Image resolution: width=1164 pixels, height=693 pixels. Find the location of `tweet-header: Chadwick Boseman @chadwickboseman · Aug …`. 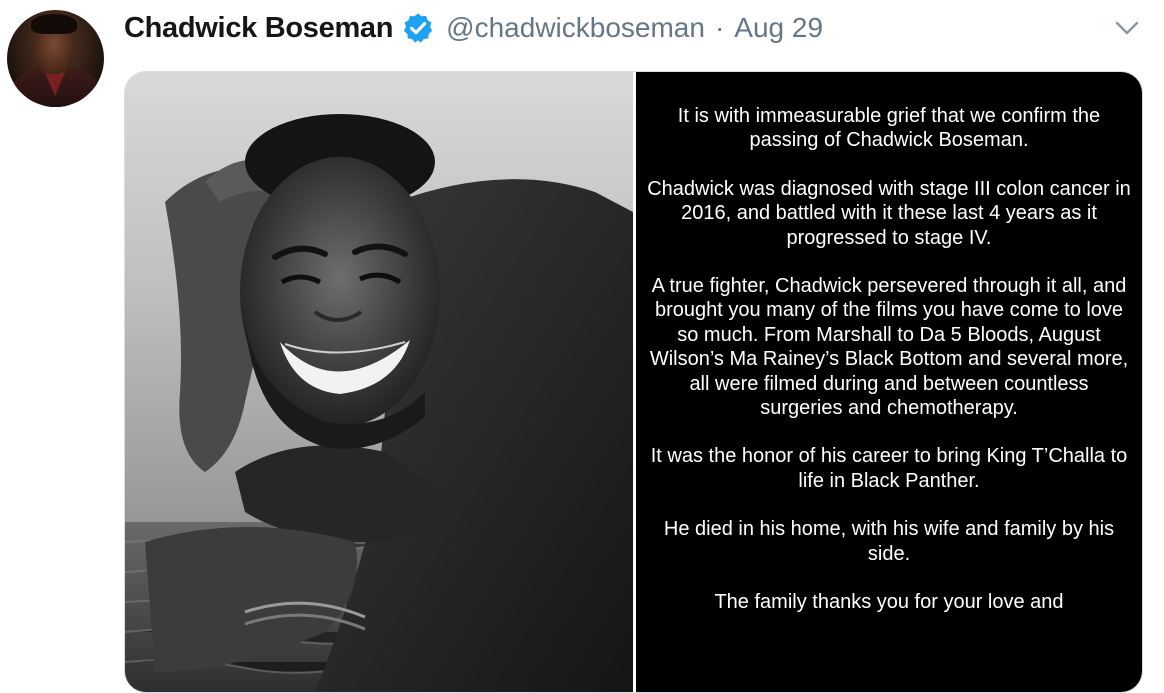

tweet-header: Chadwick Boseman @chadwickboseman · Aug … is located at coordinates (473, 28).